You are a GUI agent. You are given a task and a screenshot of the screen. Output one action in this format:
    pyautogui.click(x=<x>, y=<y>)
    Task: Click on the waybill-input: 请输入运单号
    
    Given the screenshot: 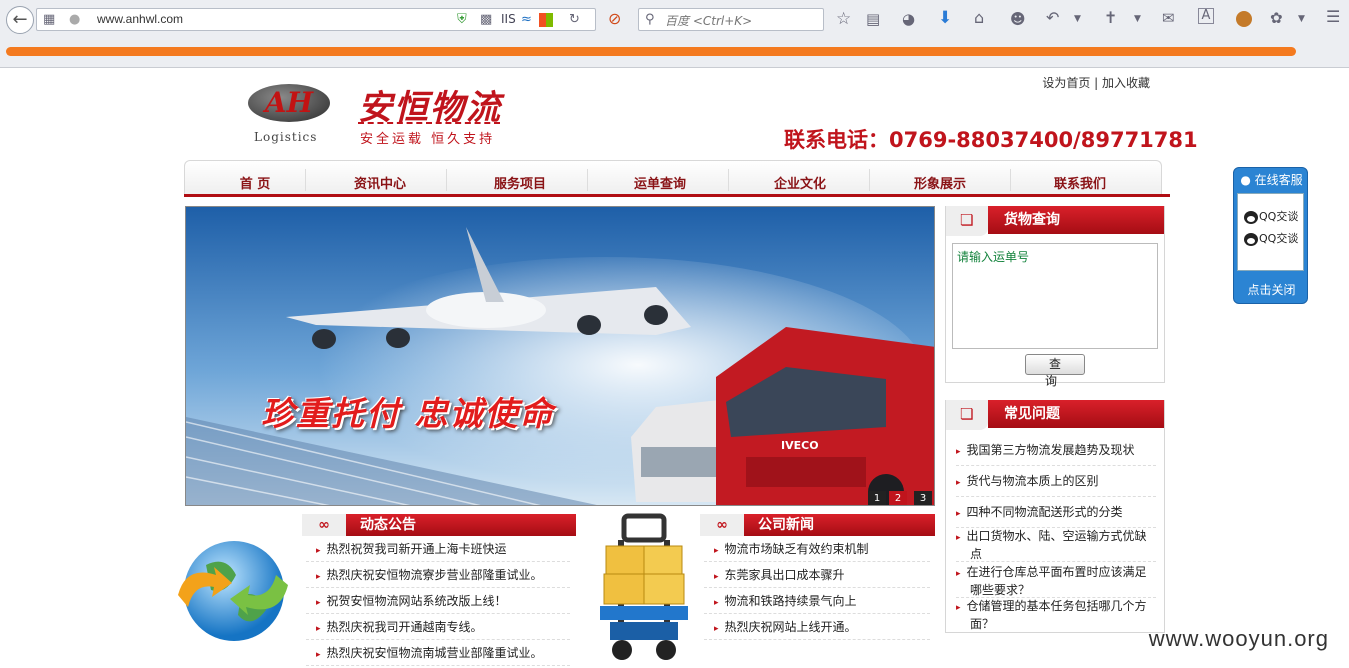 What is the action you would take?
    pyautogui.click(x=1055, y=296)
    